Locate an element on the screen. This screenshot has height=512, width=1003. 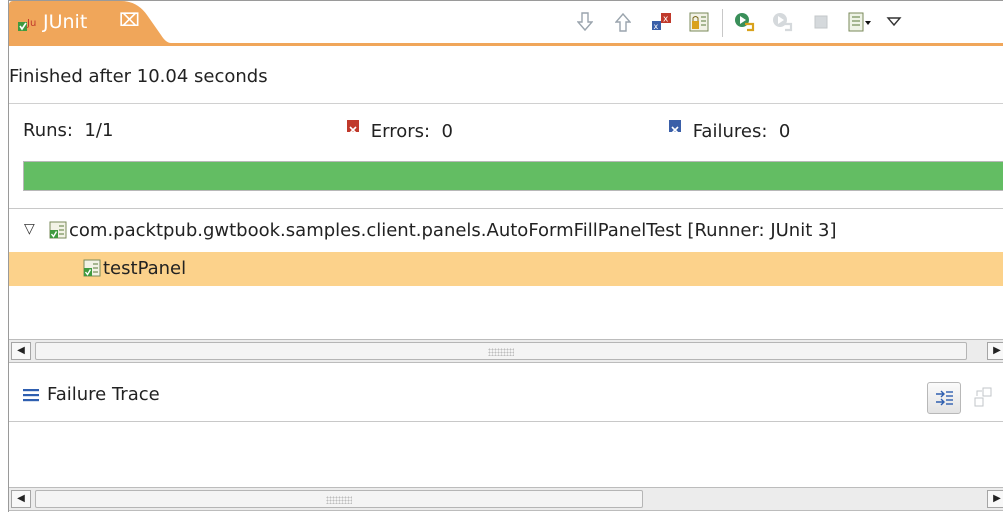
failures-label: Failures: is located at coordinates (730, 131).